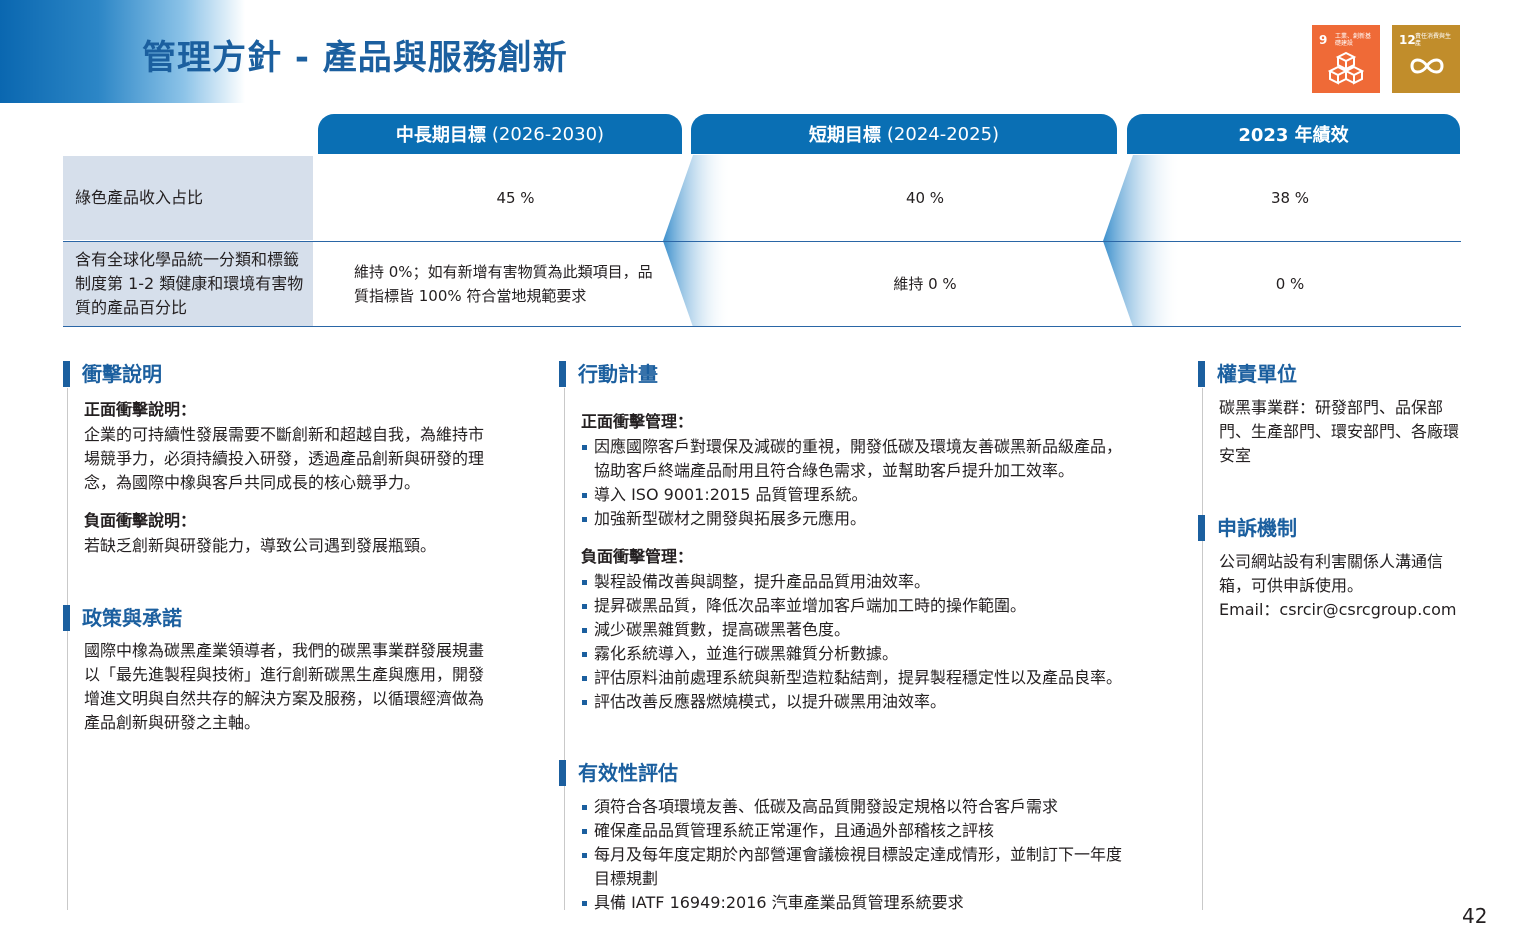 This screenshot has width=1535, height=928. Describe the element at coordinates (122, 618) in the screenshot. I see `policy-section-title: 政策與承諾` at that location.